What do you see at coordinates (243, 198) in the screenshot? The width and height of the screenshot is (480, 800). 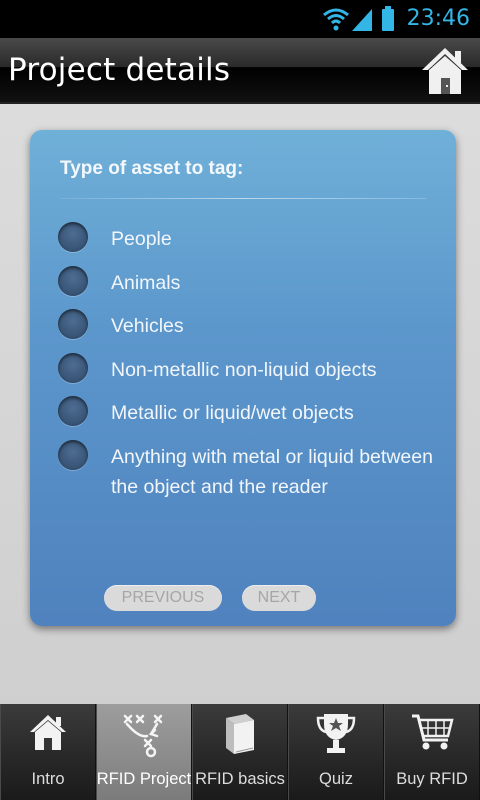 I see `divider` at bounding box center [243, 198].